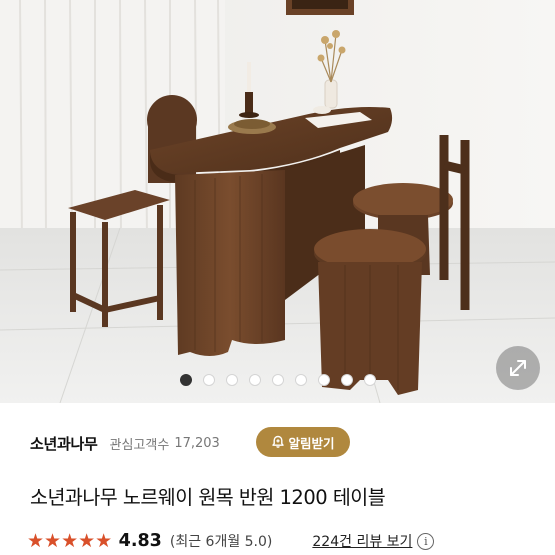 The height and width of the screenshot is (555, 555). I want to click on star-icons: ★★★★★, so click(70, 540).